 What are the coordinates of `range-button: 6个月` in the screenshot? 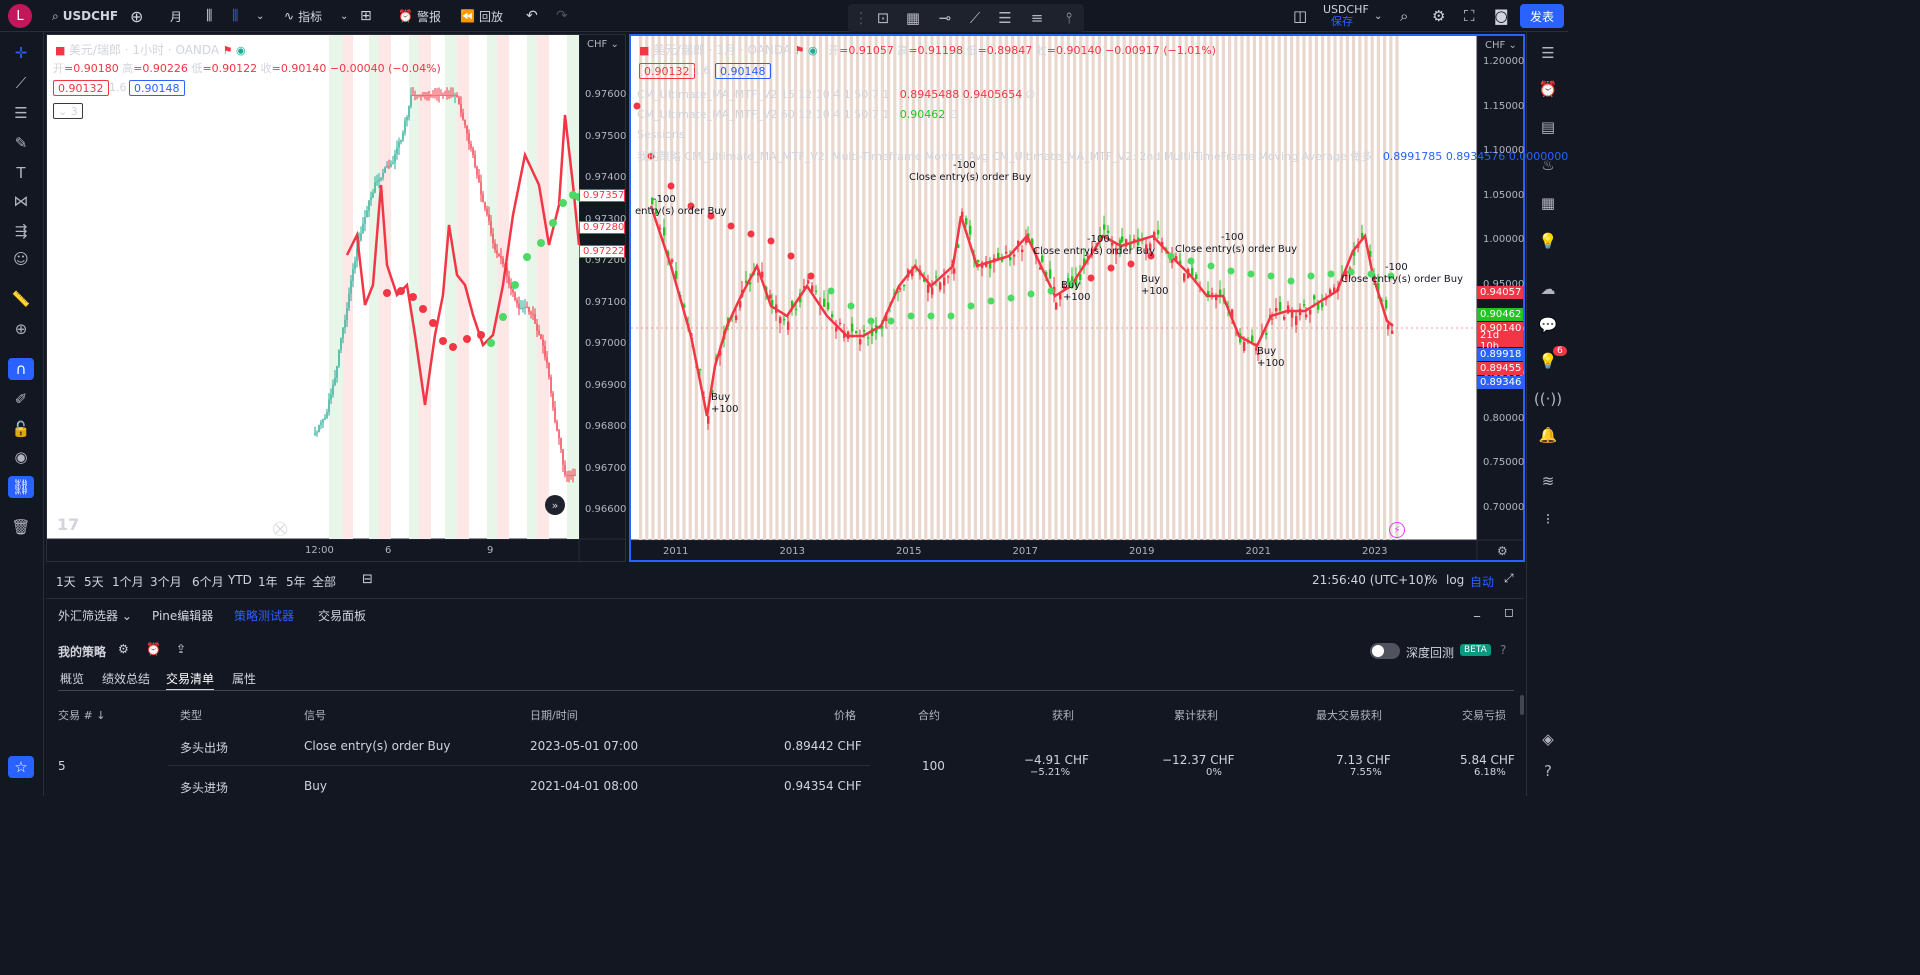 It's located at (208, 581).